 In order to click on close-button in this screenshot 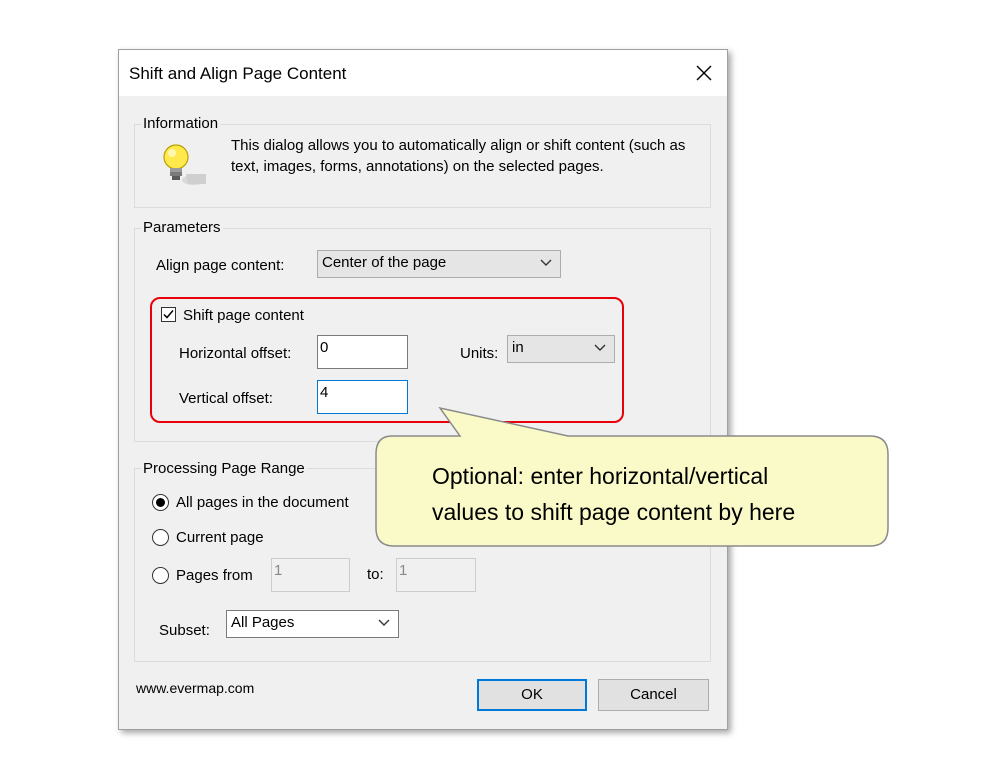, I will do `click(704, 73)`.